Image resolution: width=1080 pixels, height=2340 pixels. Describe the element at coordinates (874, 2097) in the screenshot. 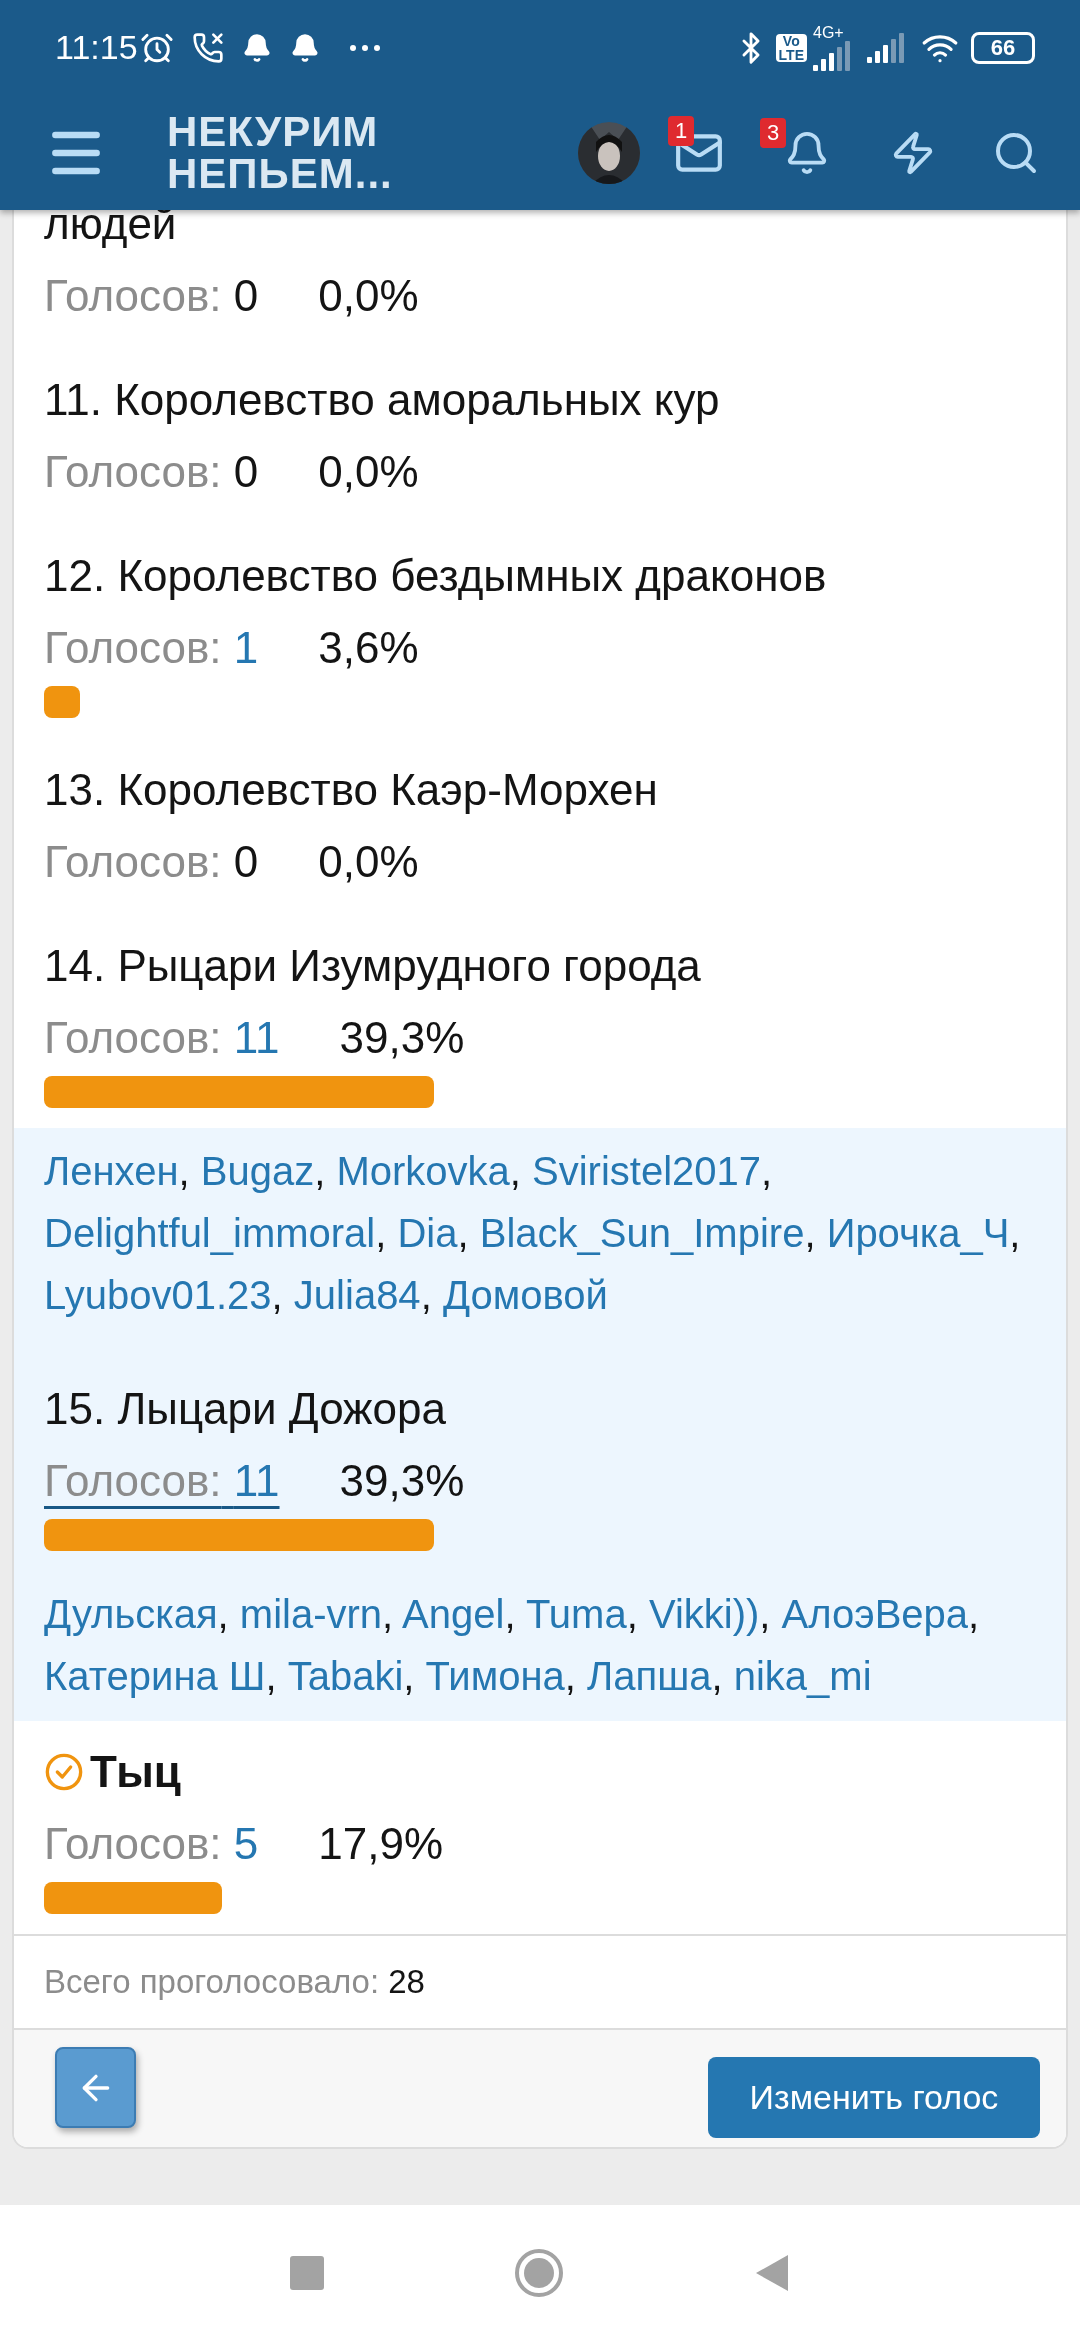

I see `change-vote-button: Изменить голос` at that location.